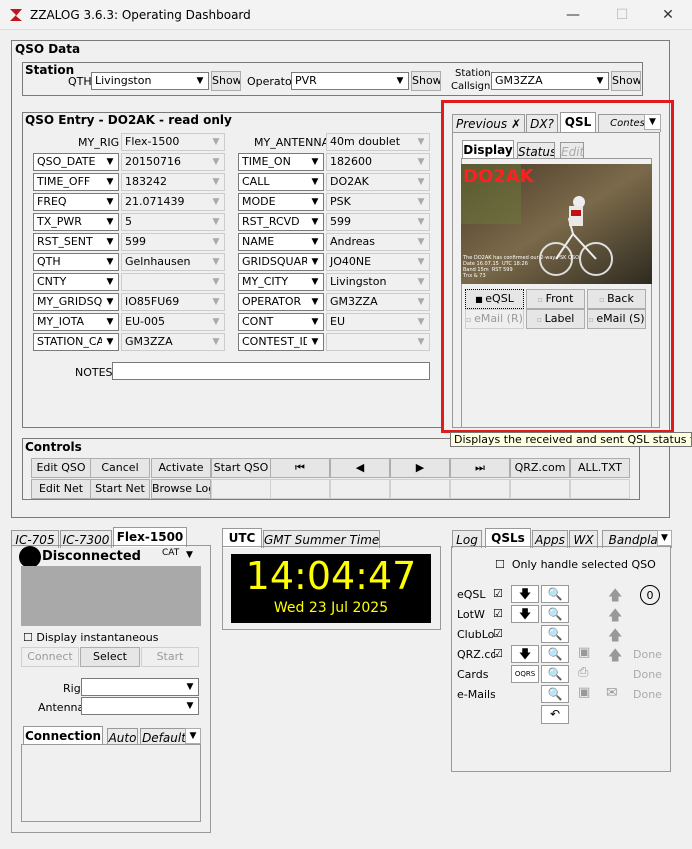 The height and width of the screenshot is (849, 692). What do you see at coordinates (350, 81) in the screenshot?
I see `operator-select: PVR ▼` at bounding box center [350, 81].